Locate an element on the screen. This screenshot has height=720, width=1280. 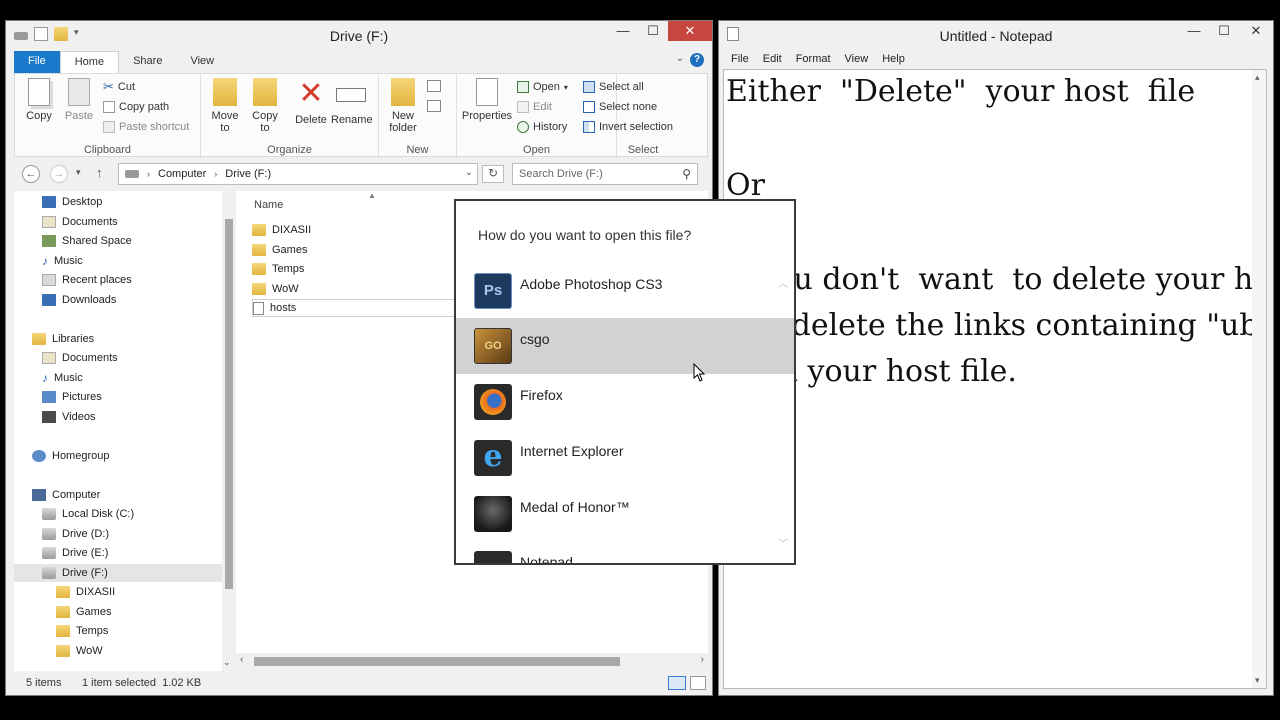
recent-locations-icon: ▾ is located at coordinates (78, 172).